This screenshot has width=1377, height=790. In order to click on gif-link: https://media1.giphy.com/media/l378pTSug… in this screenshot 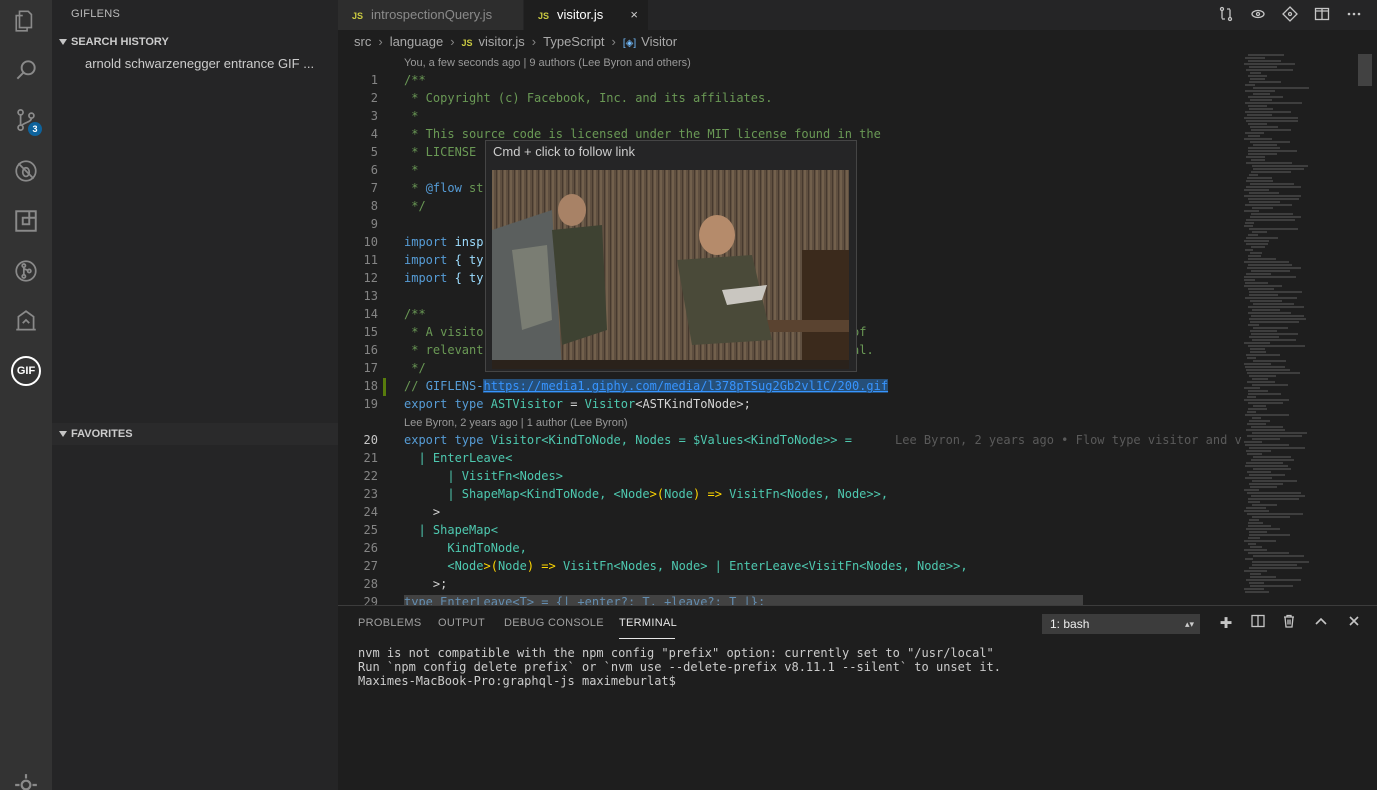, I will do `click(686, 386)`.